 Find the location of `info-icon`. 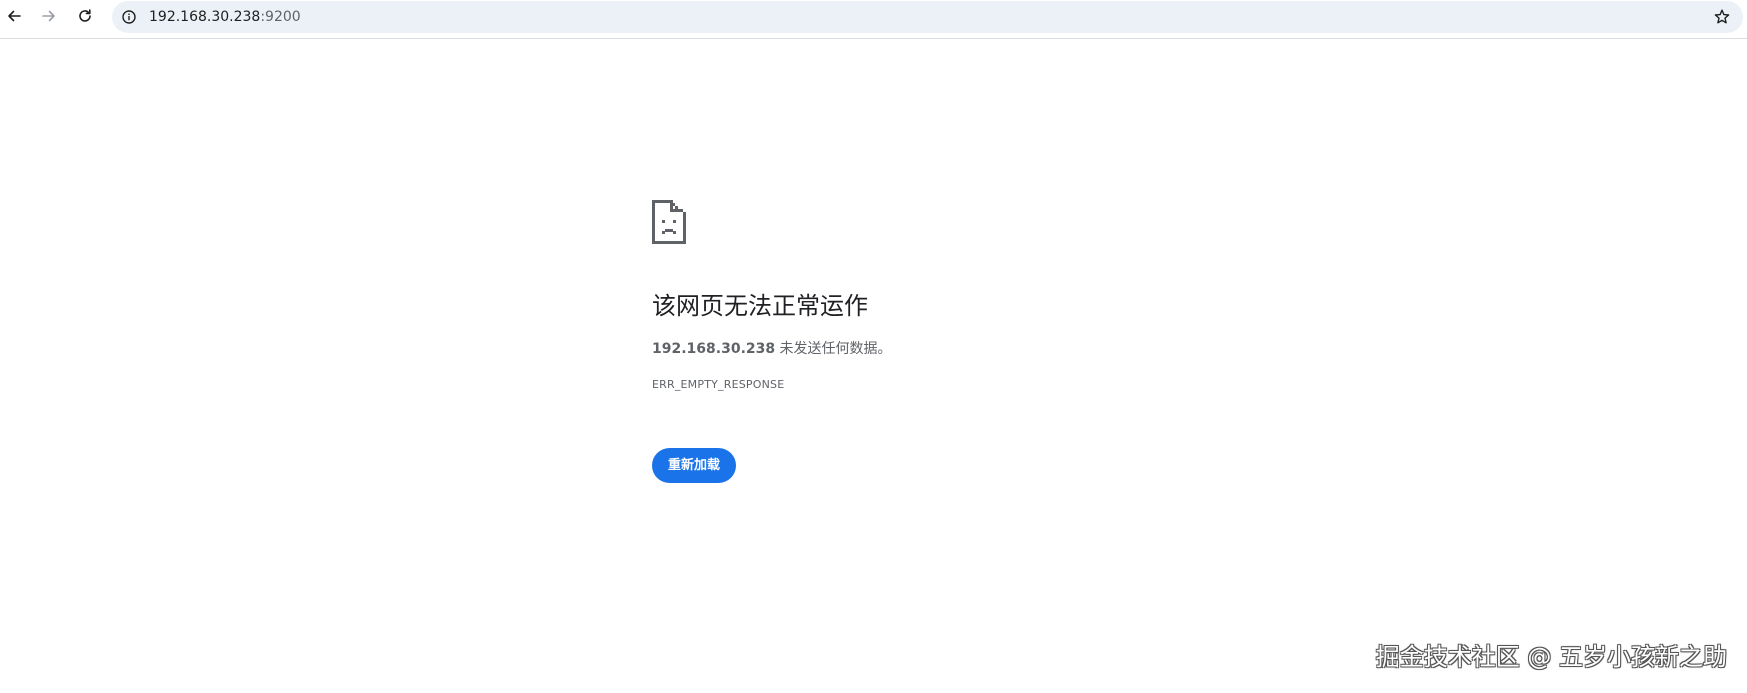

info-icon is located at coordinates (129, 17).